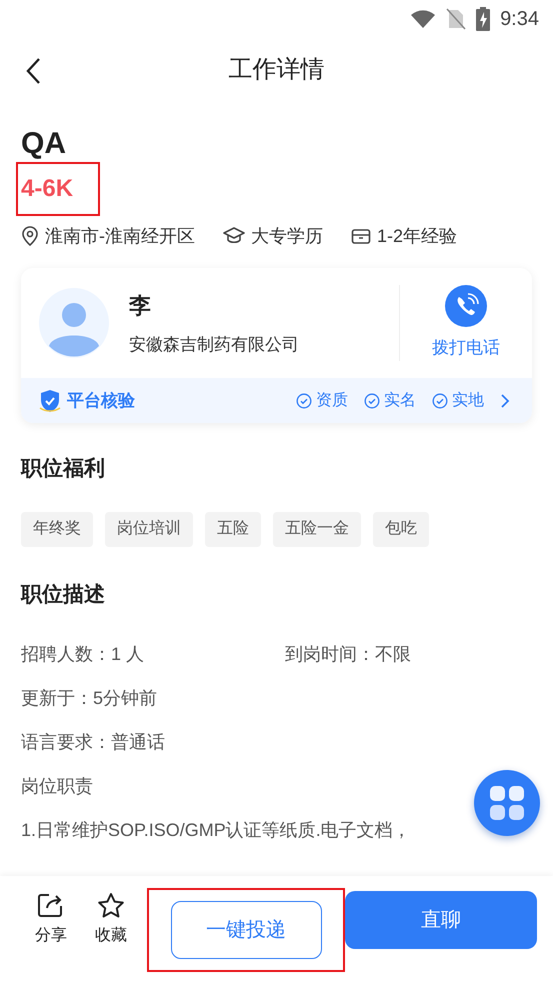  Describe the element at coordinates (276, 70) in the screenshot. I see `page-title: 工作详情` at that location.